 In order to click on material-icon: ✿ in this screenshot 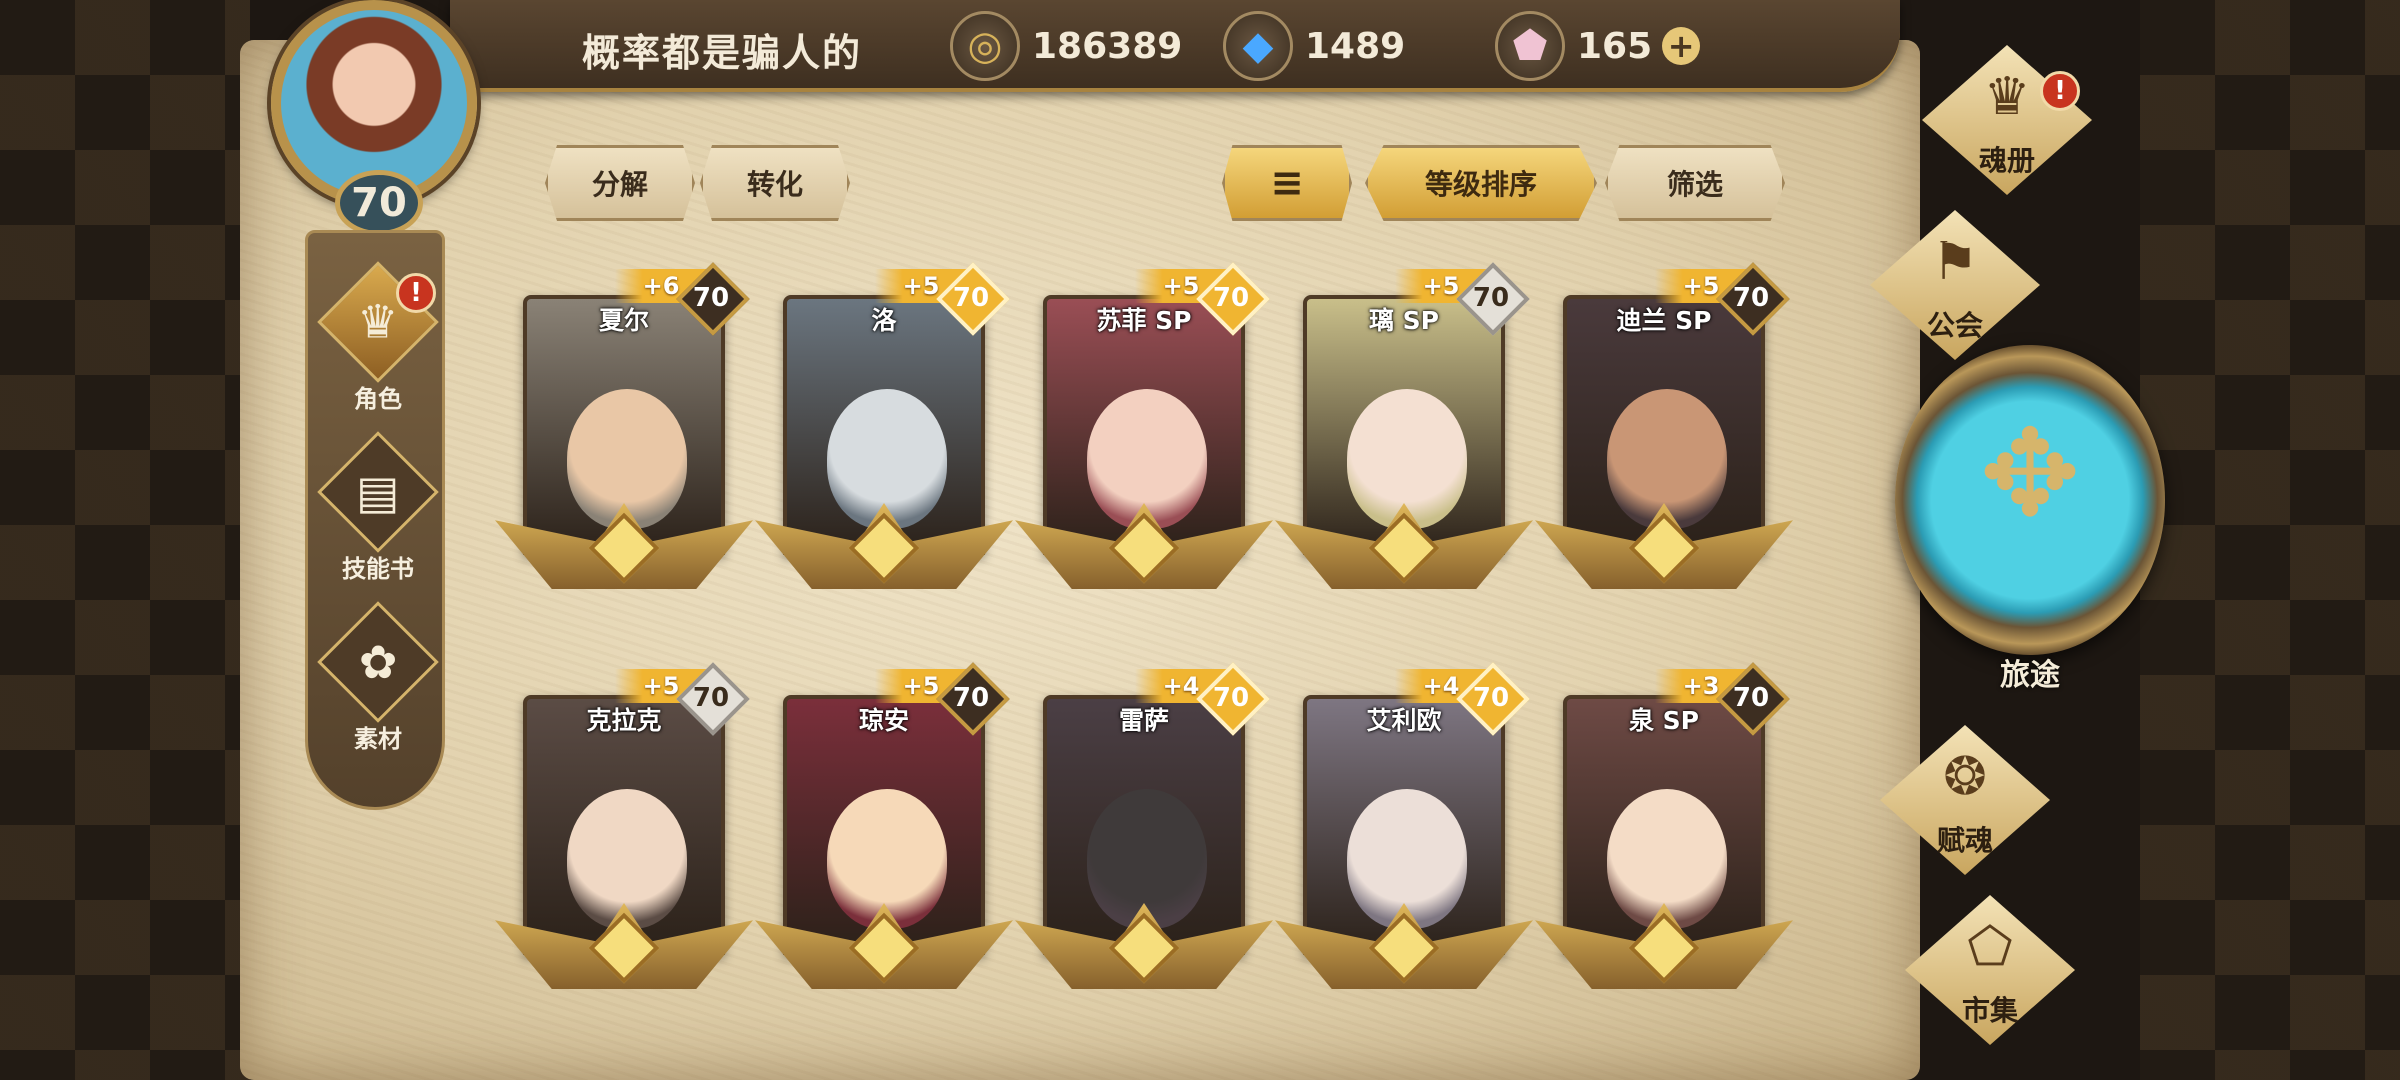, I will do `click(378, 661)`.